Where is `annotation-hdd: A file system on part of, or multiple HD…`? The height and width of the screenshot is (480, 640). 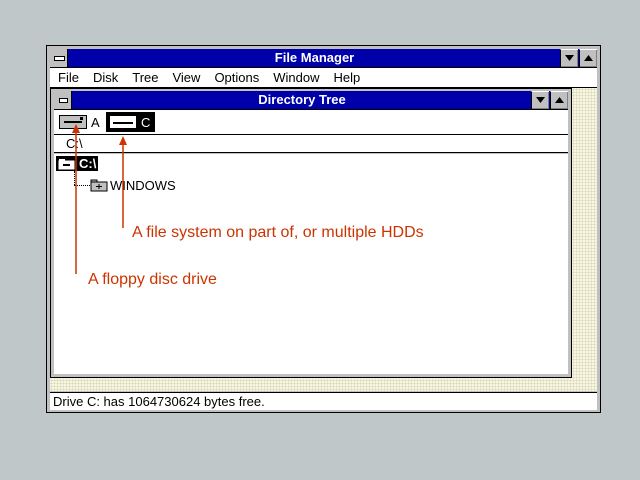 annotation-hdd: A file system on part of, or multiple HD… is located at coordinates (278, 232).